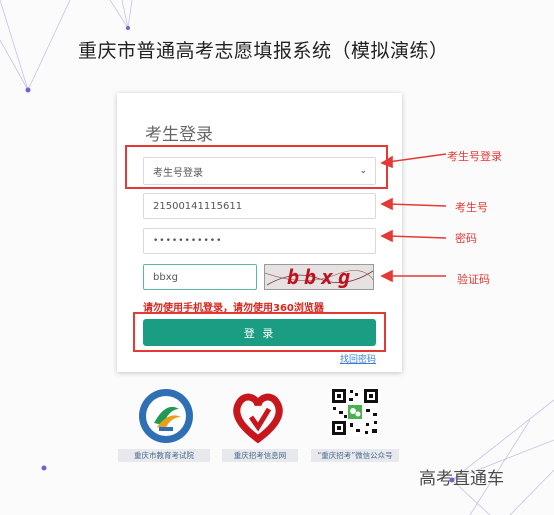 Image resolution: width=554 pixels, height=515 pixels. I want to click on red-heart-logo-icon, so click(258, 416).